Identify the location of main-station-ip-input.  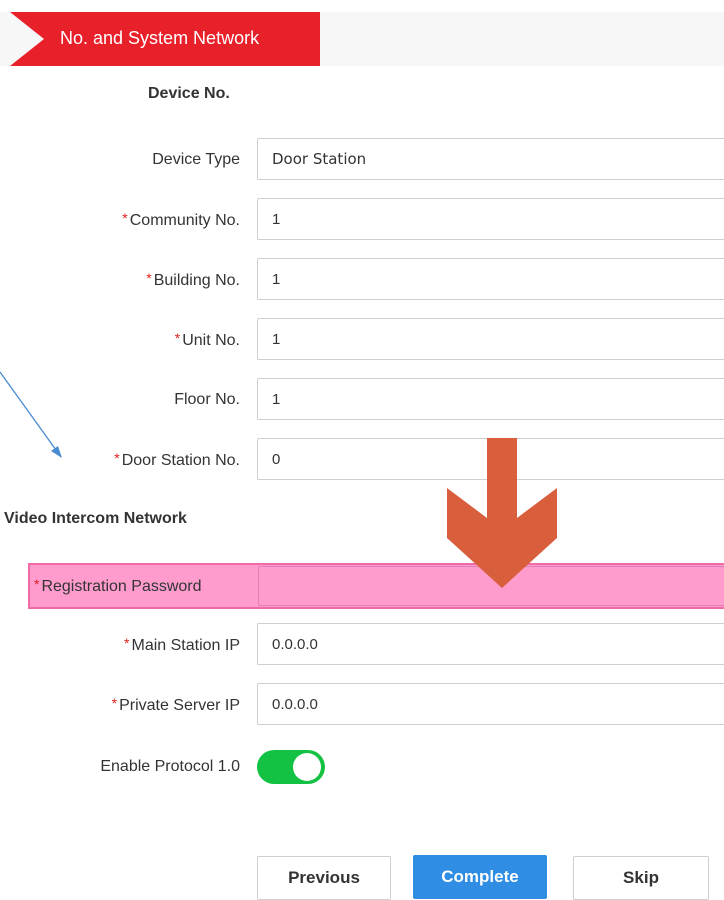
(490, 644).